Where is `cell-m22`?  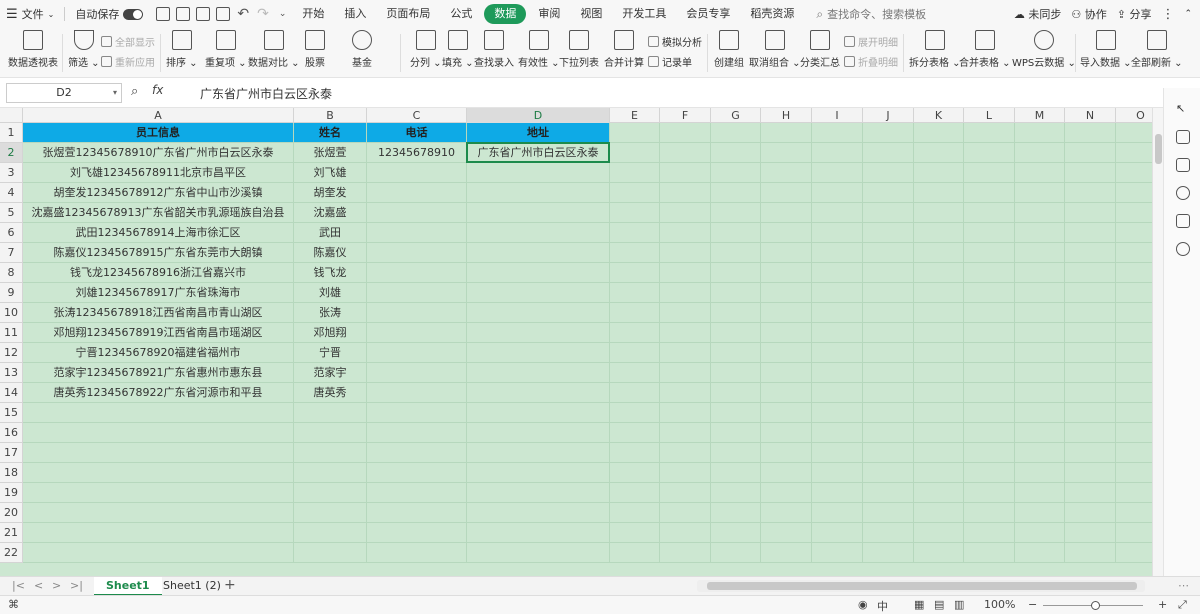 cell-m22 is located at coordinates (1040, 553).